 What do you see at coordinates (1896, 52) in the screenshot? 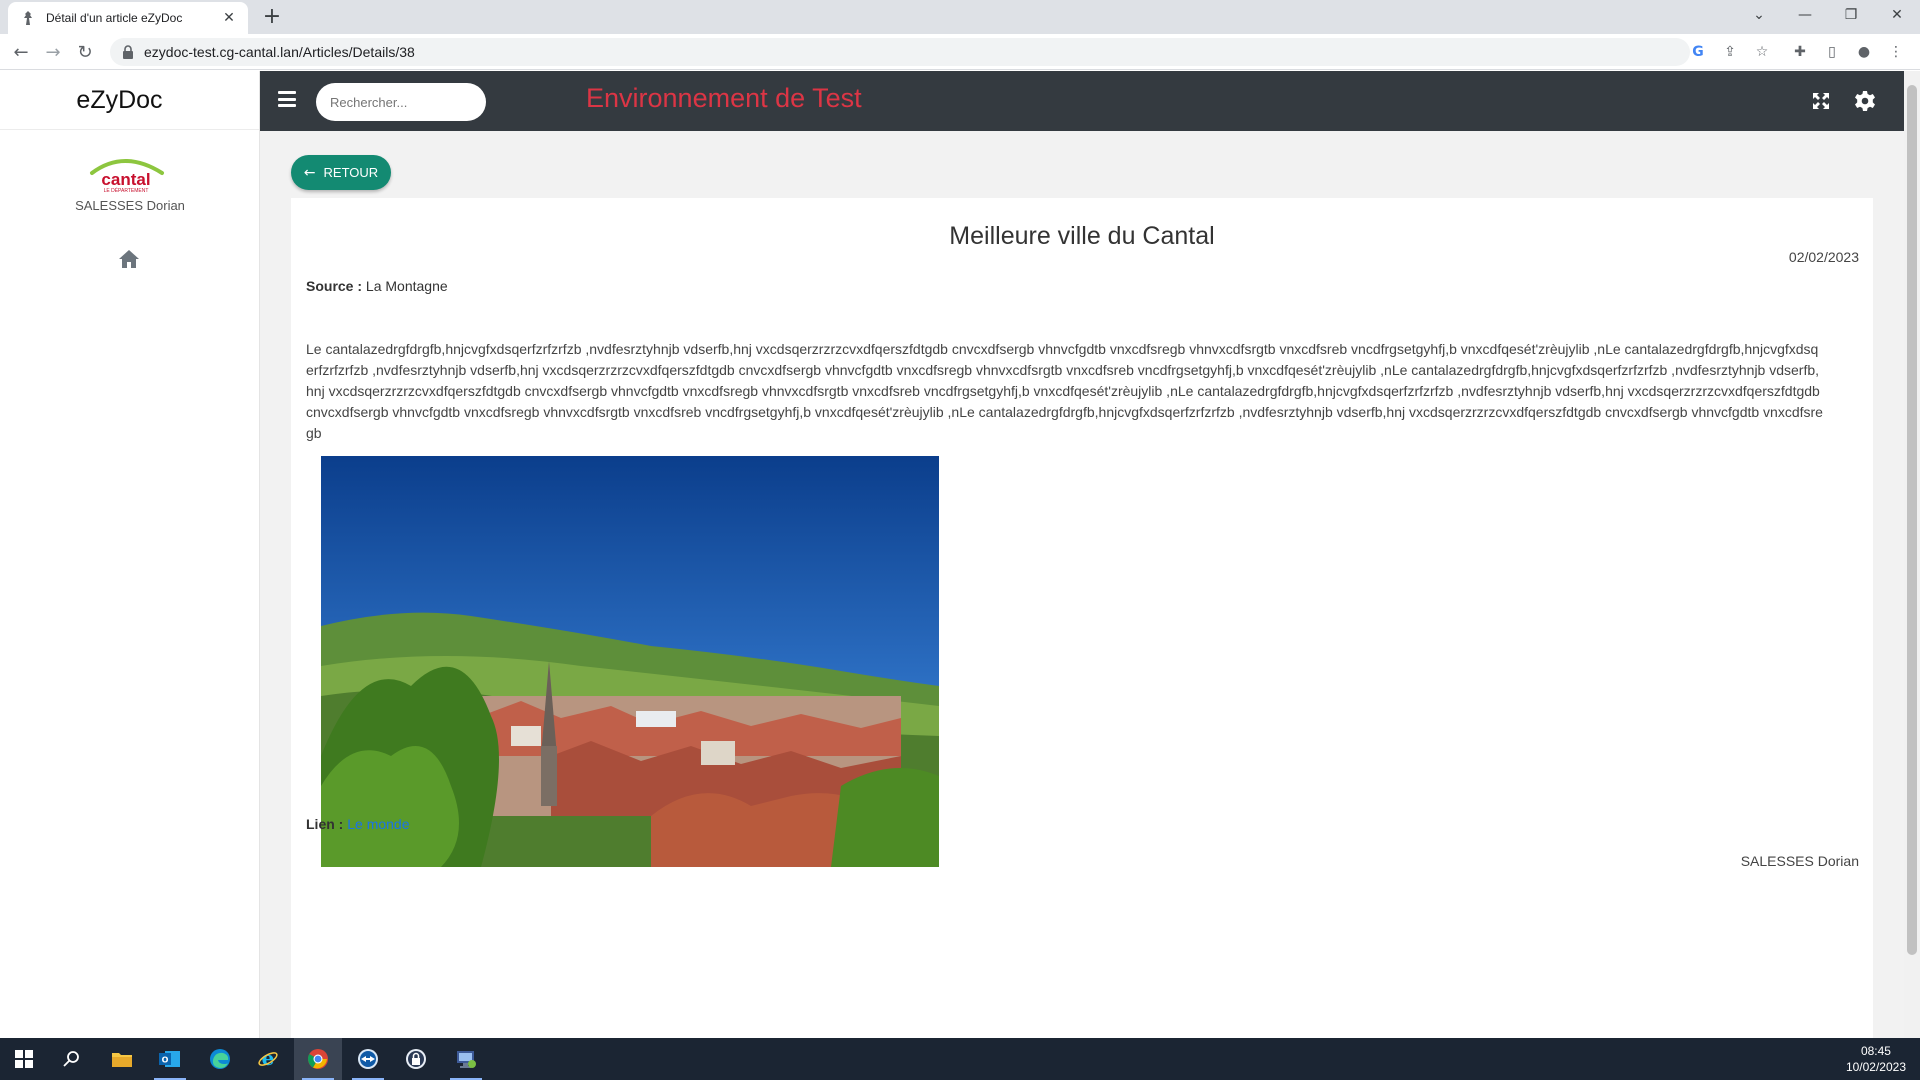
I see `chrome-menu-icon: ⋮` at bounding box center [1896, 52].